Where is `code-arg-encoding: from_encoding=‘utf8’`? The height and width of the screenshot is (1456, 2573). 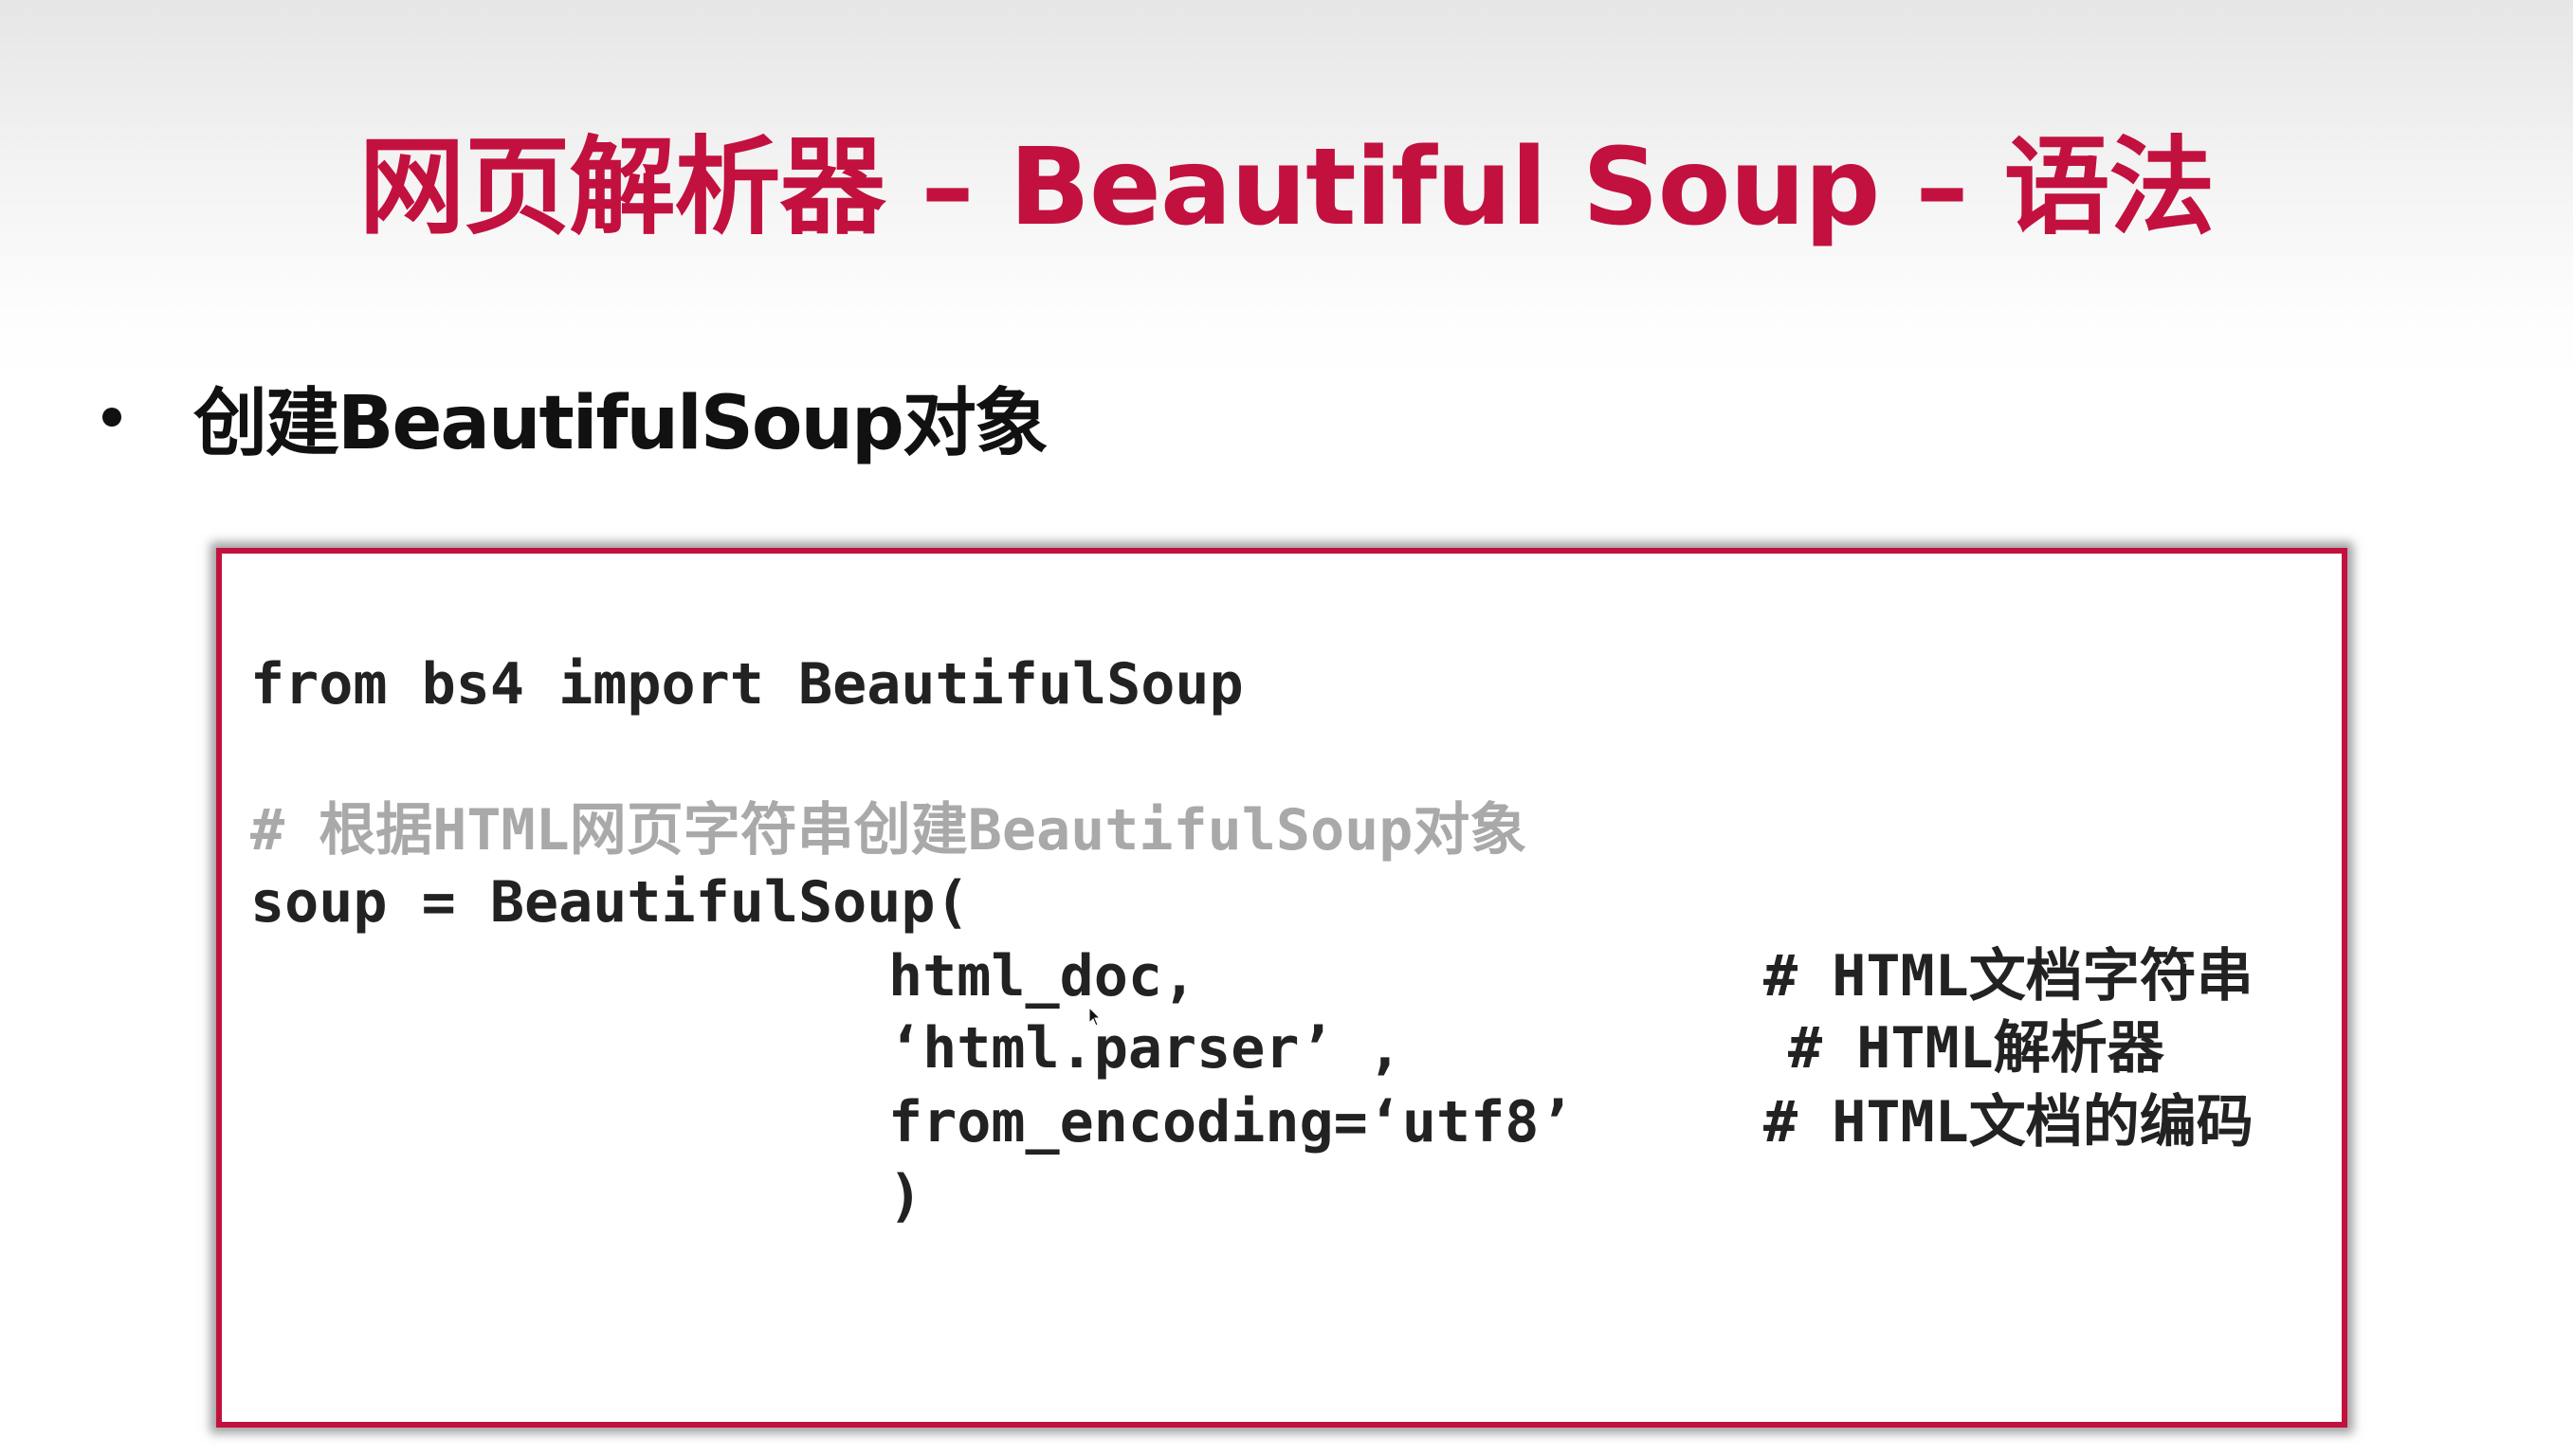
code-arg-encoding: from_encoding=‘utf8’ is located at coordinates (1231, 1122).